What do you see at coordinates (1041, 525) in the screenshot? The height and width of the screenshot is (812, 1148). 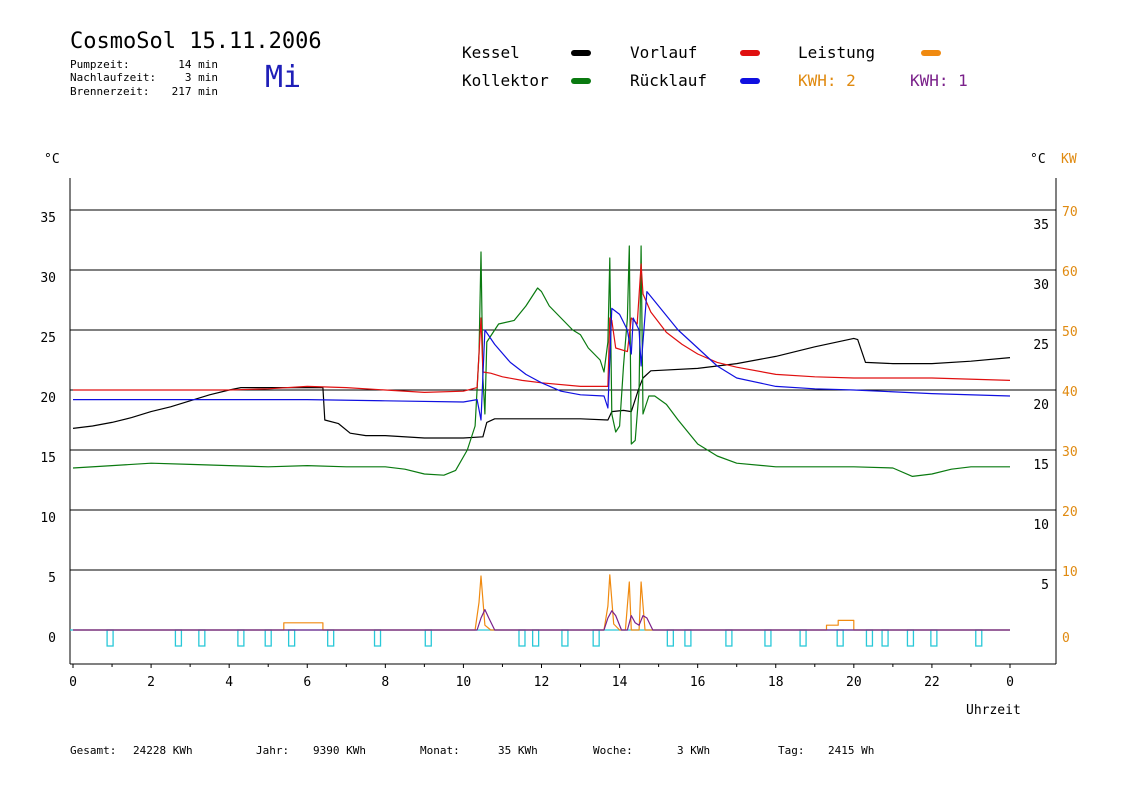 I see `y-tick-right-10: 10` at bounding box center [1041, 525].